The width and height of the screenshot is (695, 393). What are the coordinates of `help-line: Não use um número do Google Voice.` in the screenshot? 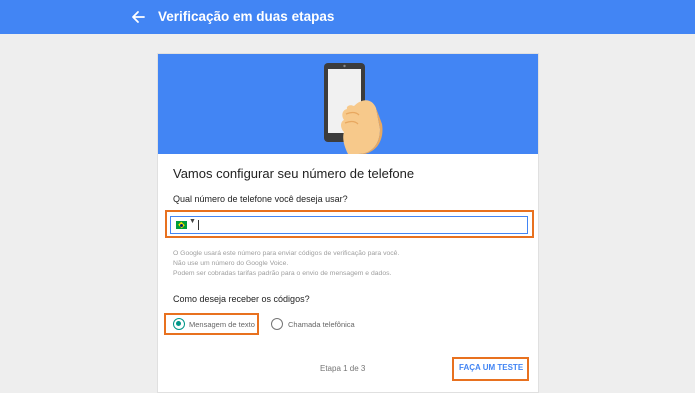 It's located at (231, 263).